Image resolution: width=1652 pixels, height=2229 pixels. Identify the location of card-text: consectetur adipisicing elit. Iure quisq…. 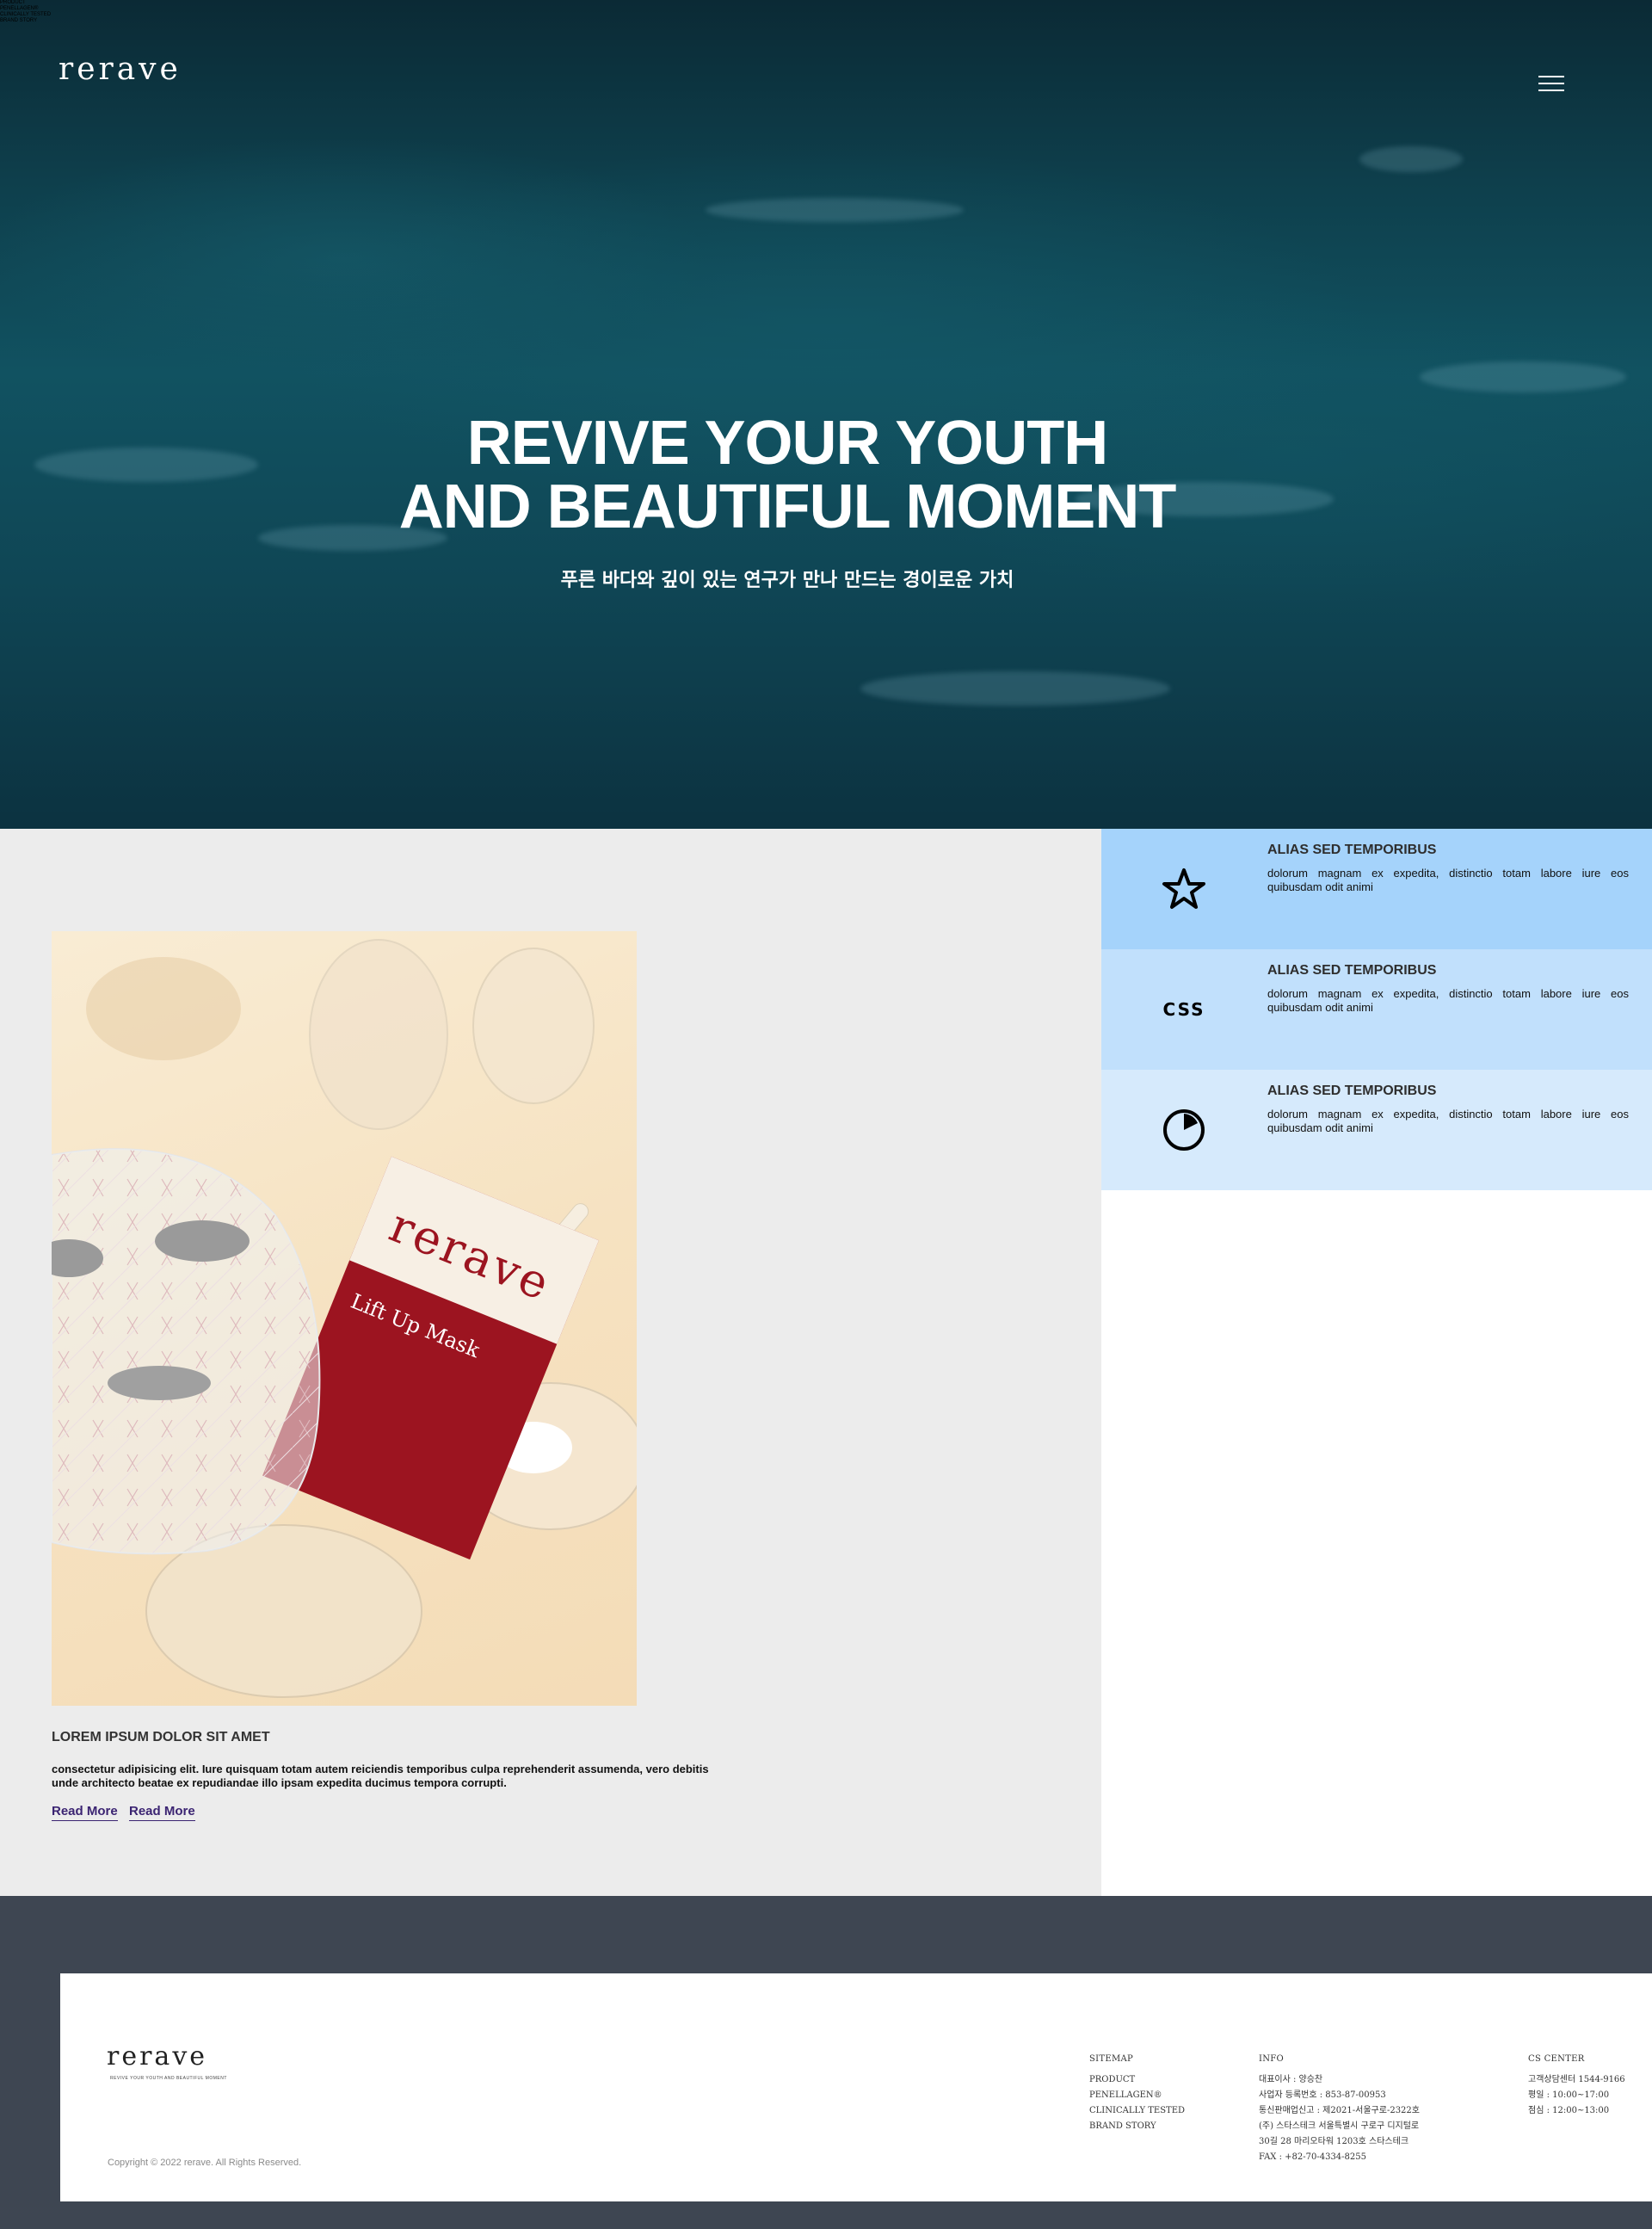
(380, 1776).